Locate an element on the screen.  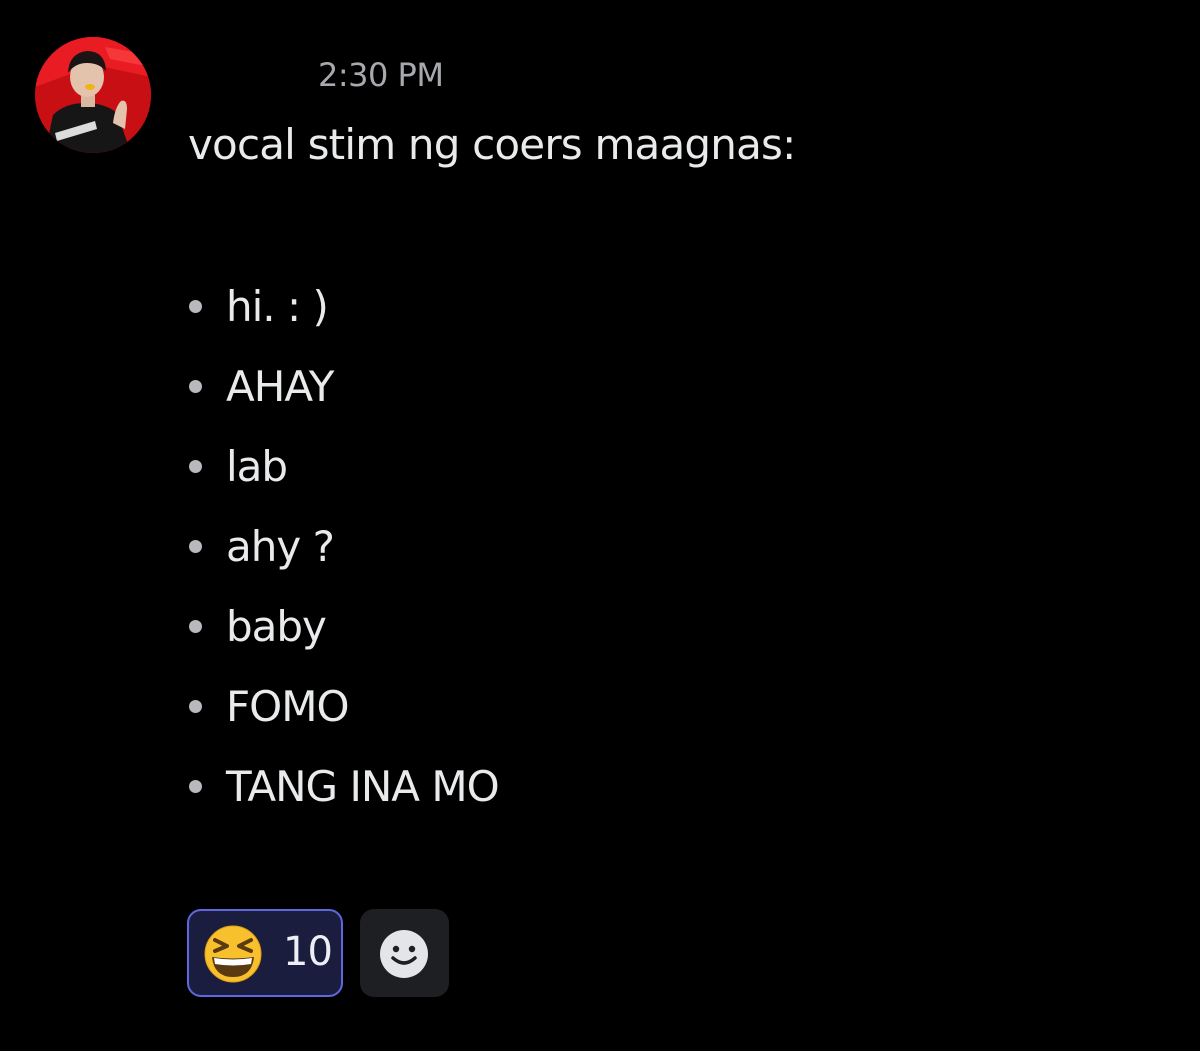
list-item-text: baby is located at coordinates (276, 626).